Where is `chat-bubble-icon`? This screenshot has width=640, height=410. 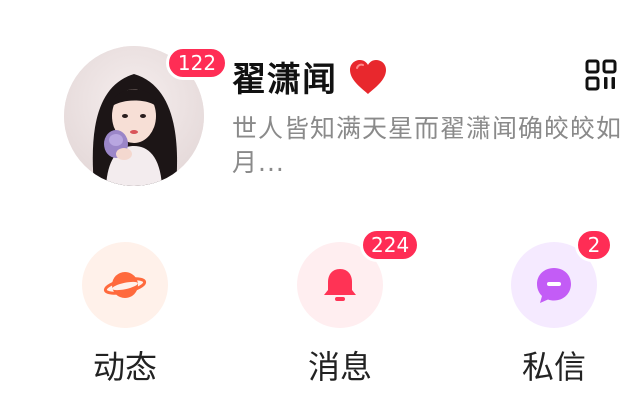
chat-bubble-icon is located at coordinates (554, 285).